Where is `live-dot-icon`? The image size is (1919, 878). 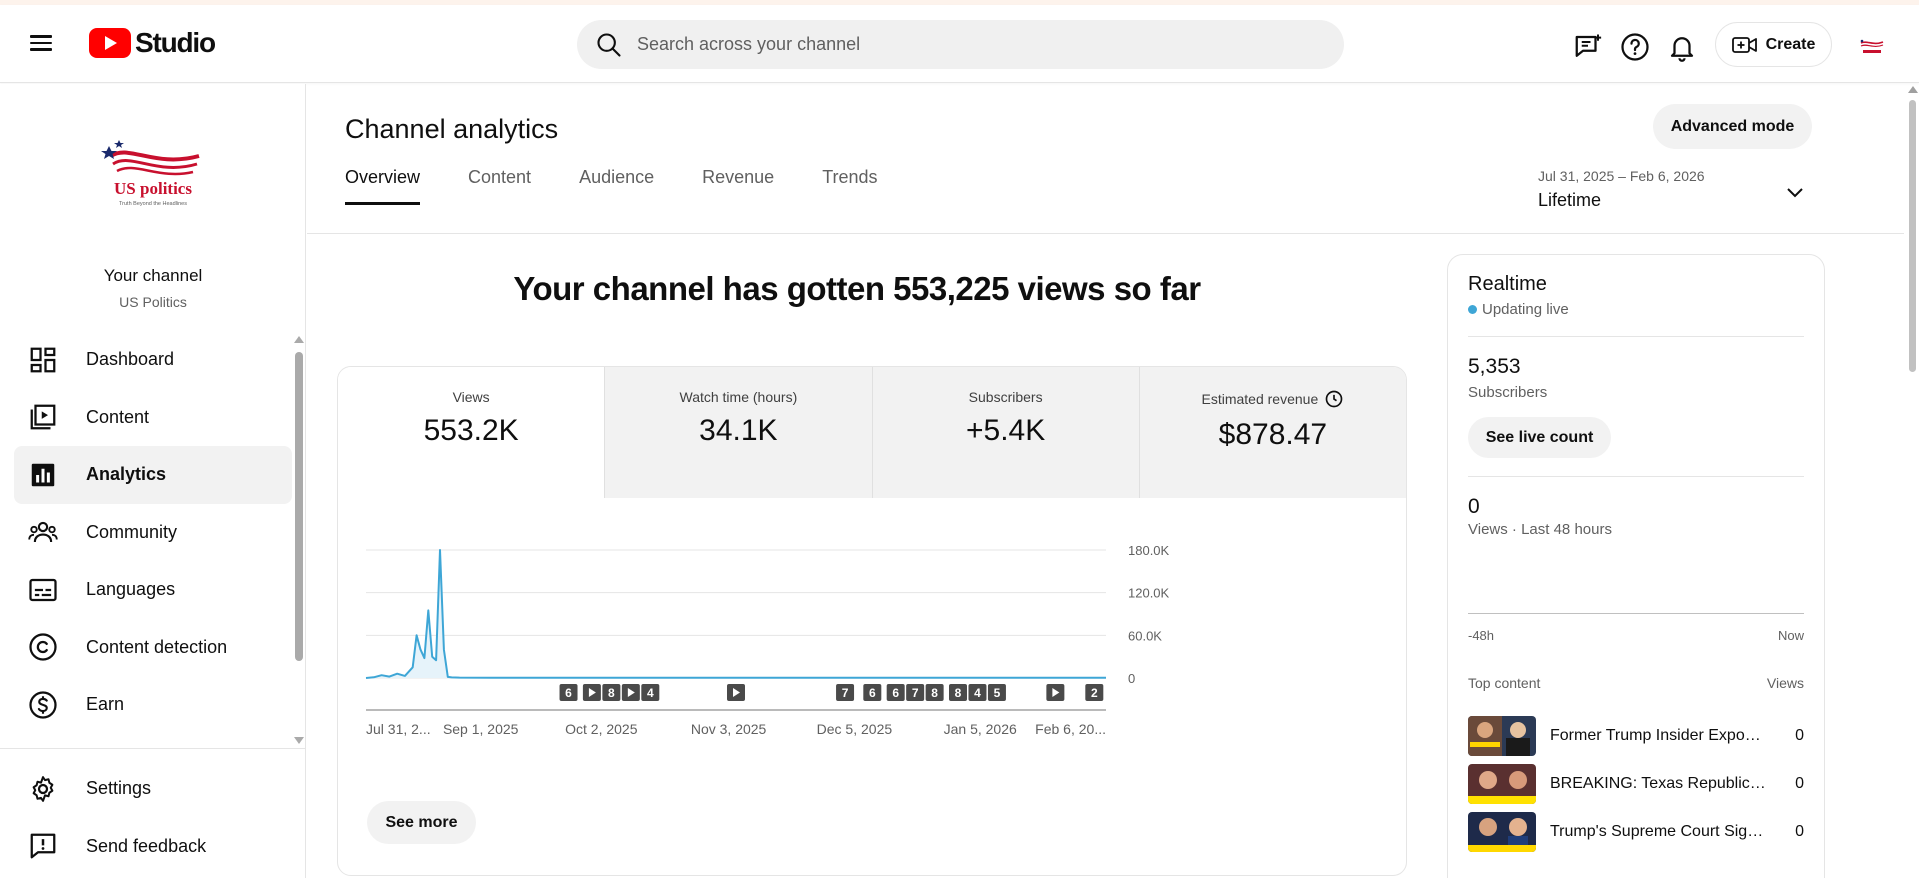
live-dot-icon is located at coordinates (1472, 309).